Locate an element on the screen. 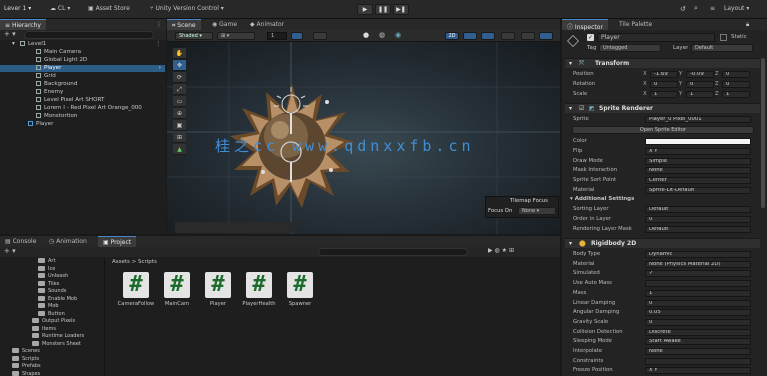  cloud-button: ☁ CL ▾ is located at coordinates (60, 8).